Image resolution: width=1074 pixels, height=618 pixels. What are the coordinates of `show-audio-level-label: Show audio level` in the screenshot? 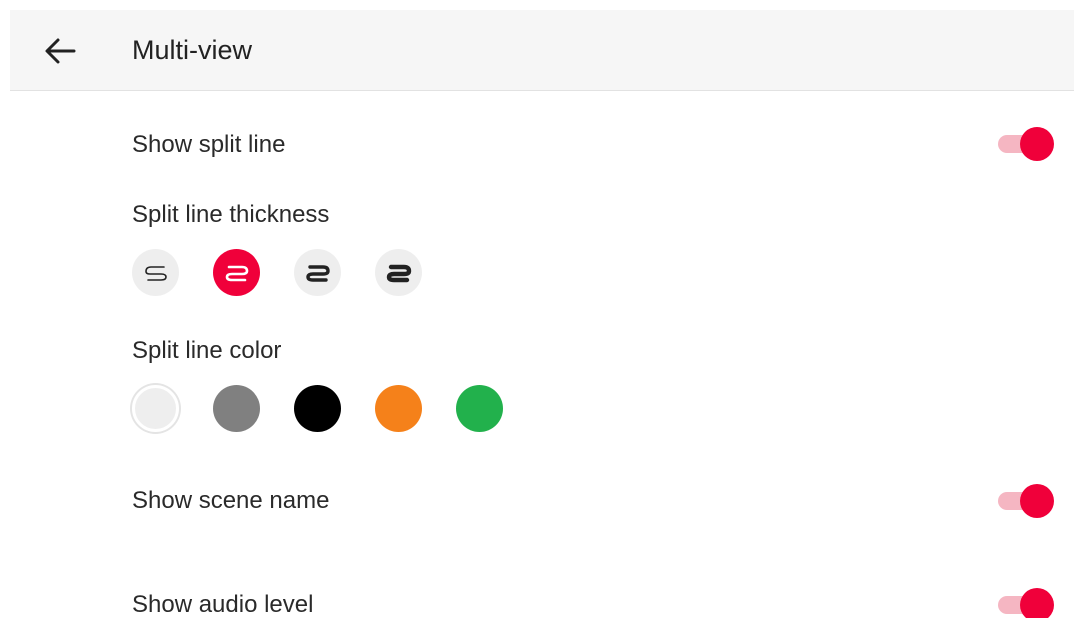 It's located at (223, 604).